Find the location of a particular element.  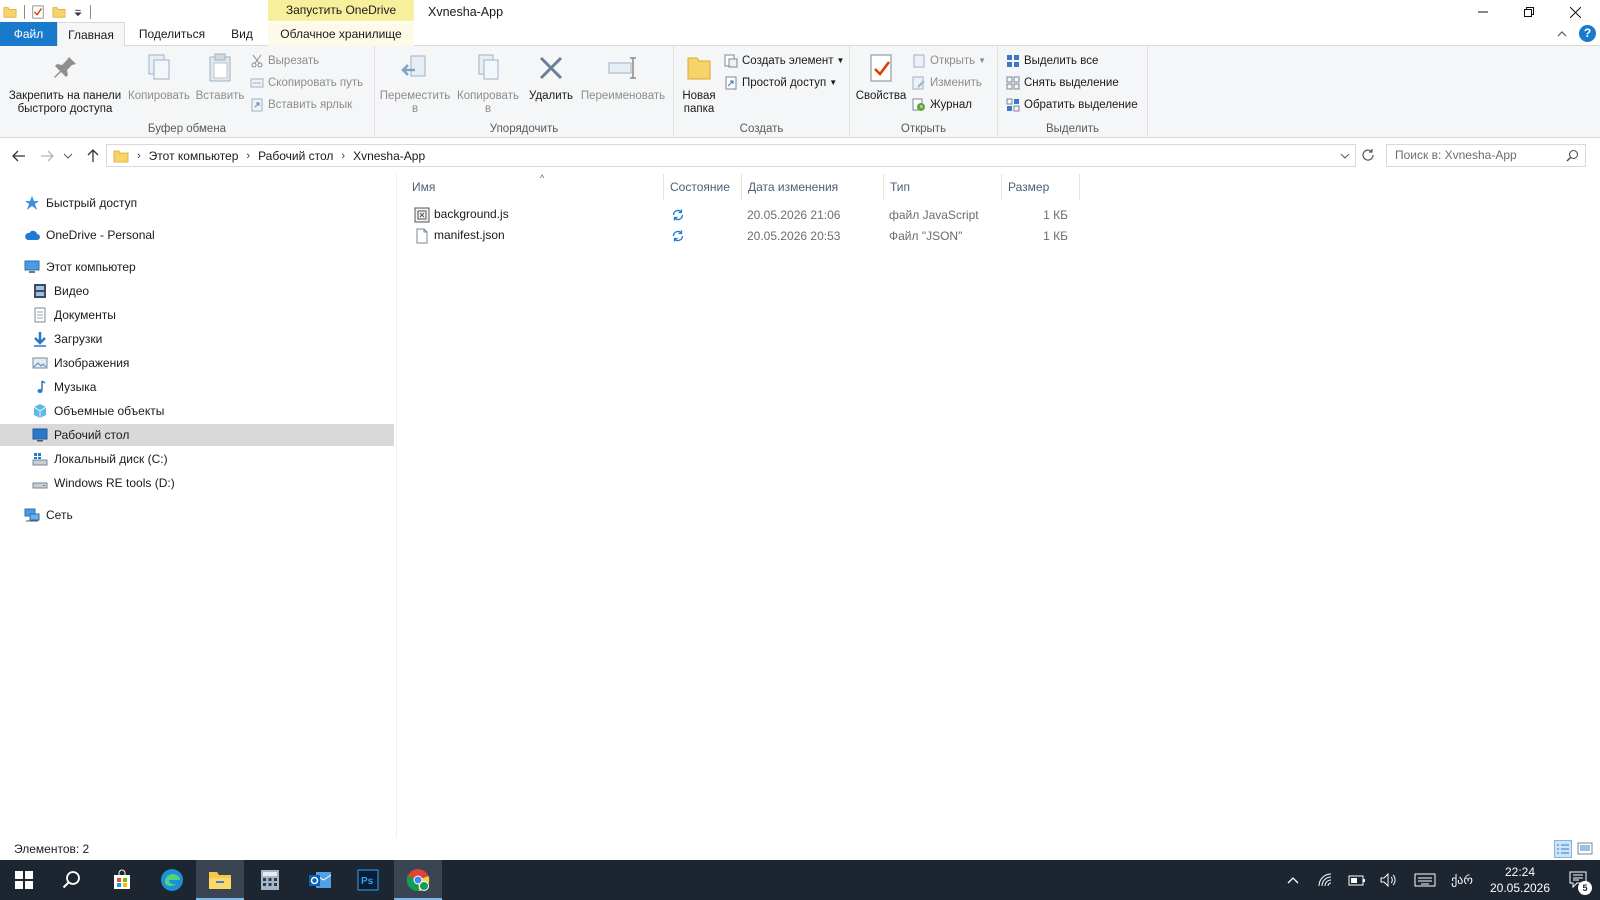

taskbar-search-button is located at coordinates (72, 880).